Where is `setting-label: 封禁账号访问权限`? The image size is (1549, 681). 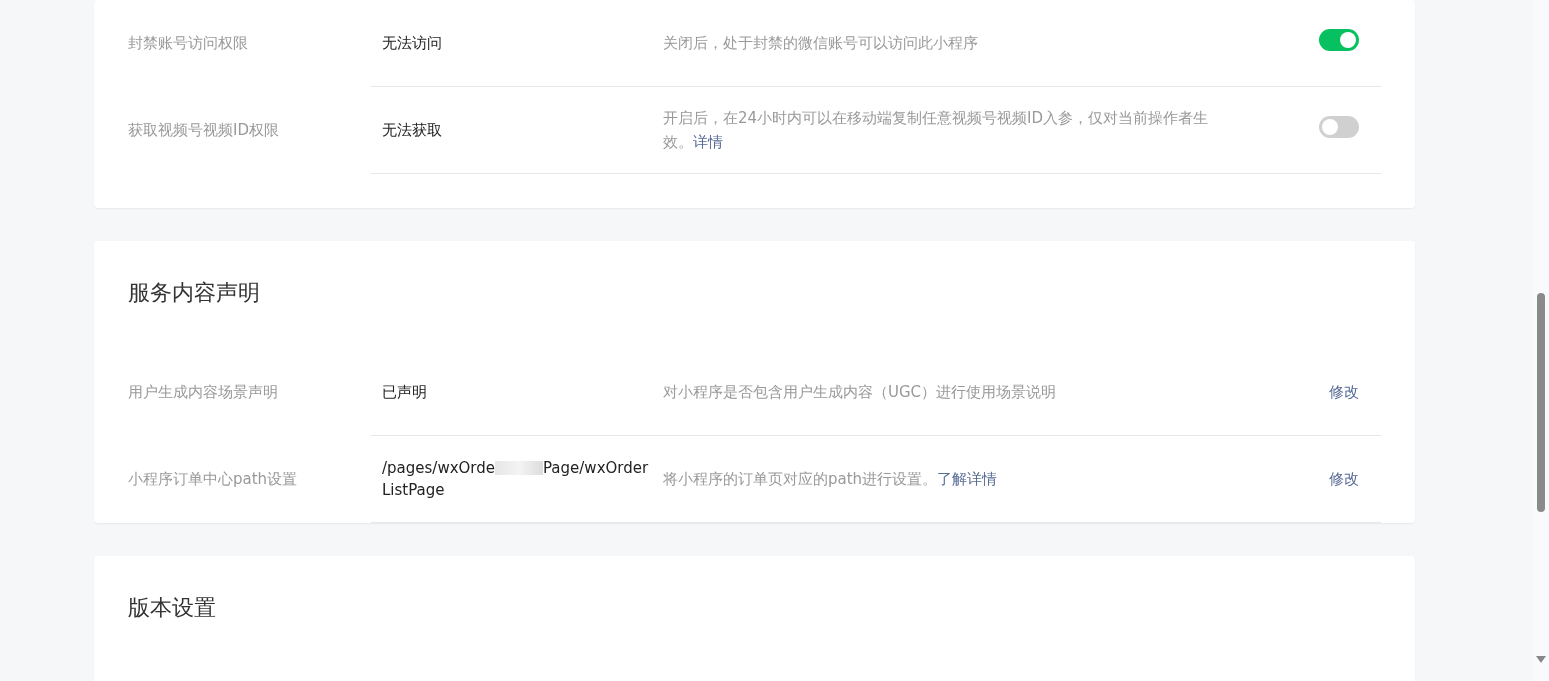 setting-label: 封禁账号访问权限 is located at coordinates (188, 44).